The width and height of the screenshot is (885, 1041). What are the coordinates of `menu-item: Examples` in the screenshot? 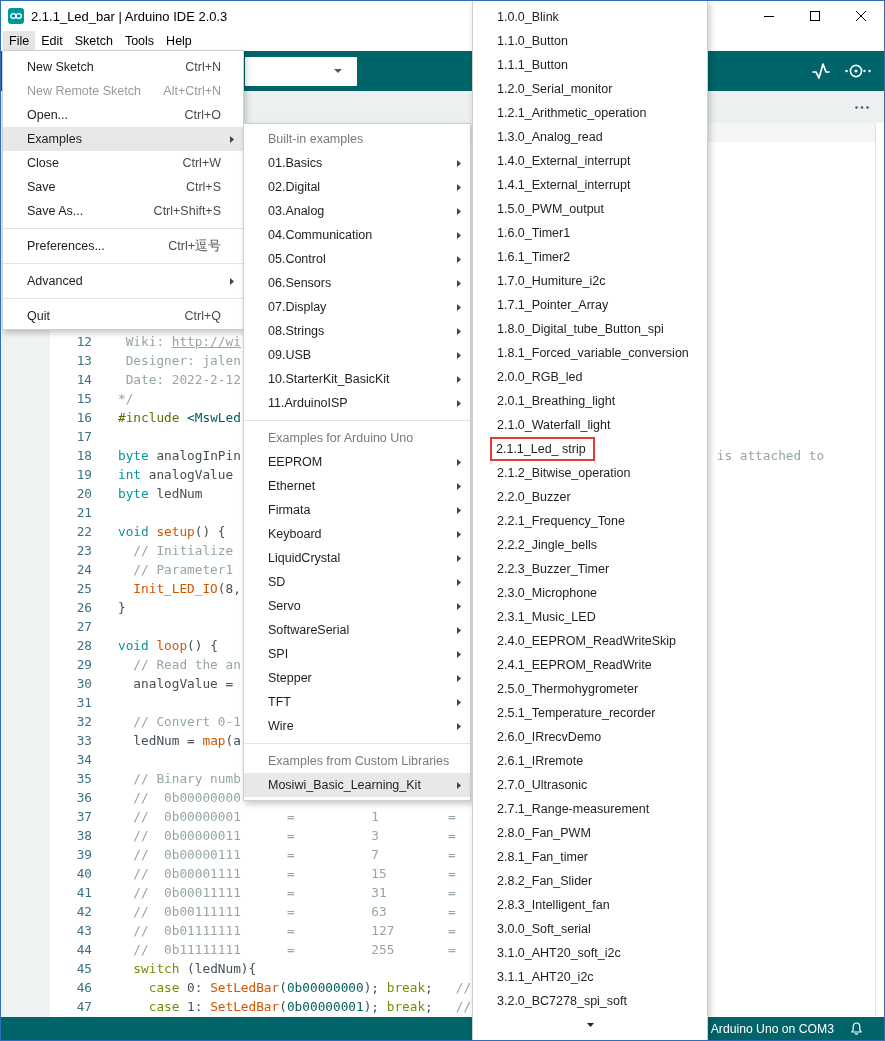 It's located at (123, 139).